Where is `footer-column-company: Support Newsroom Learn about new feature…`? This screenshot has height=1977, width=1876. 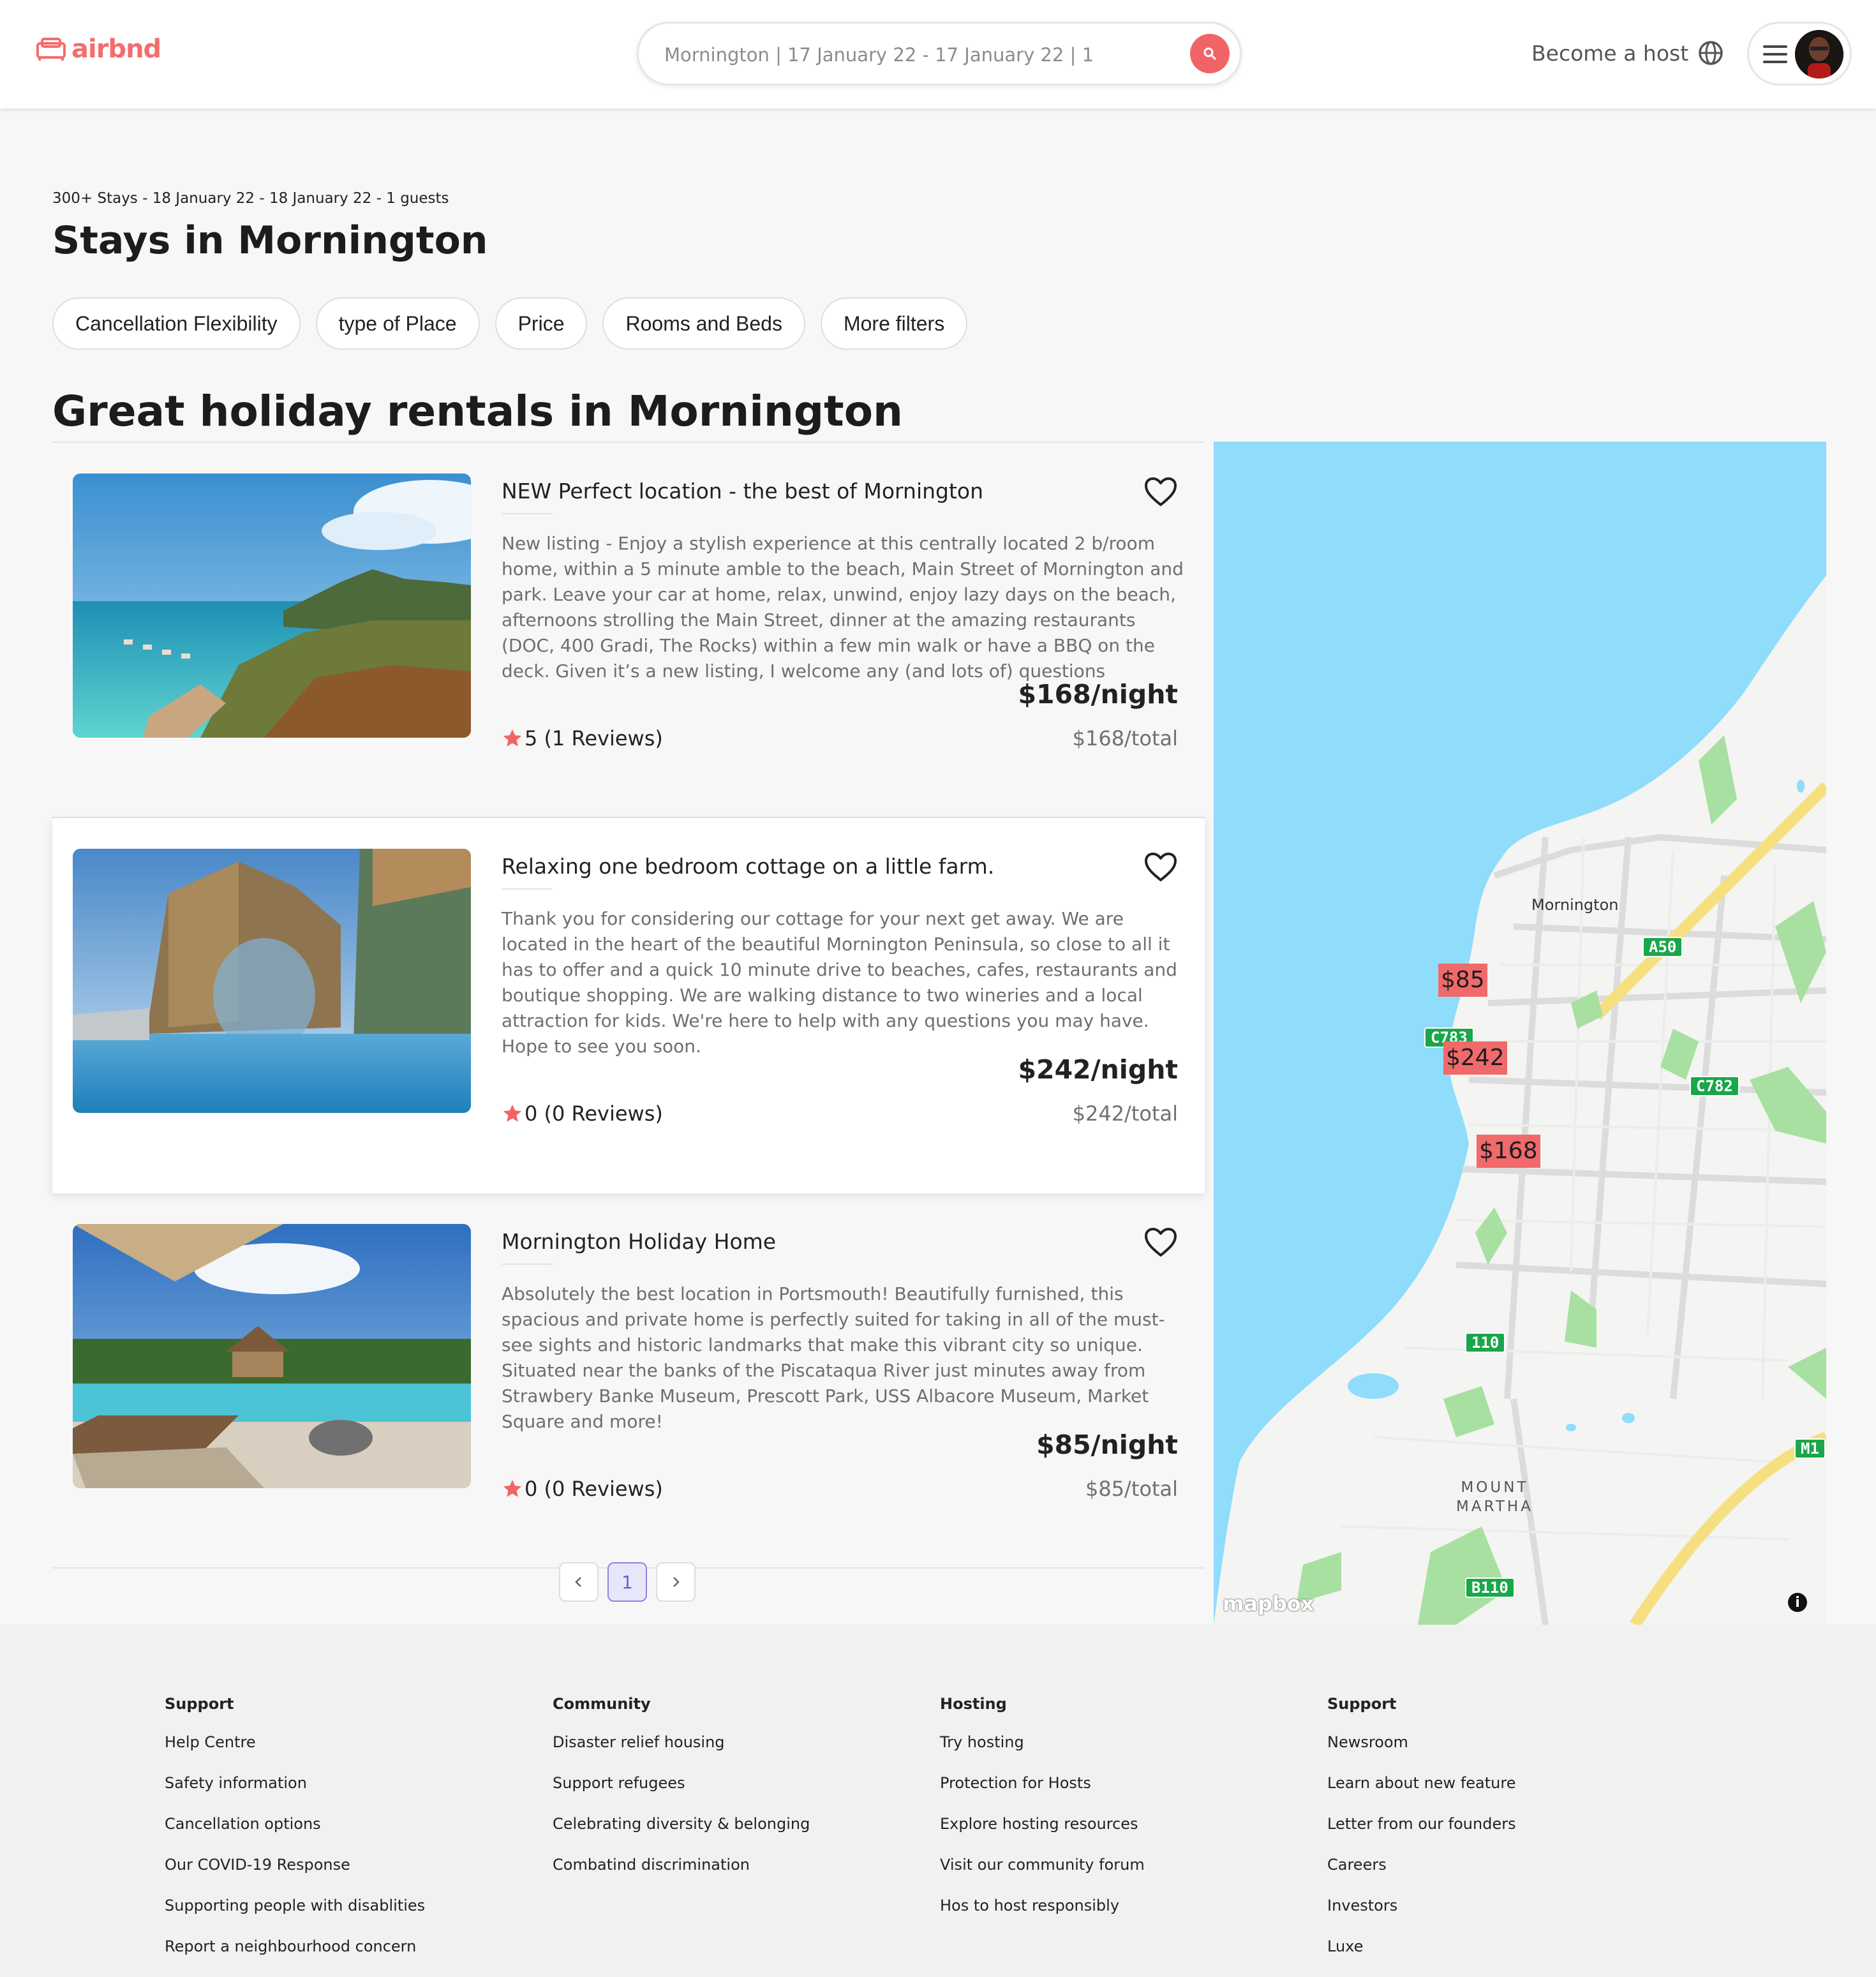
footer-column-company: Support Newsroom Learn about new feature… is located at coordinates (1421, 1836).